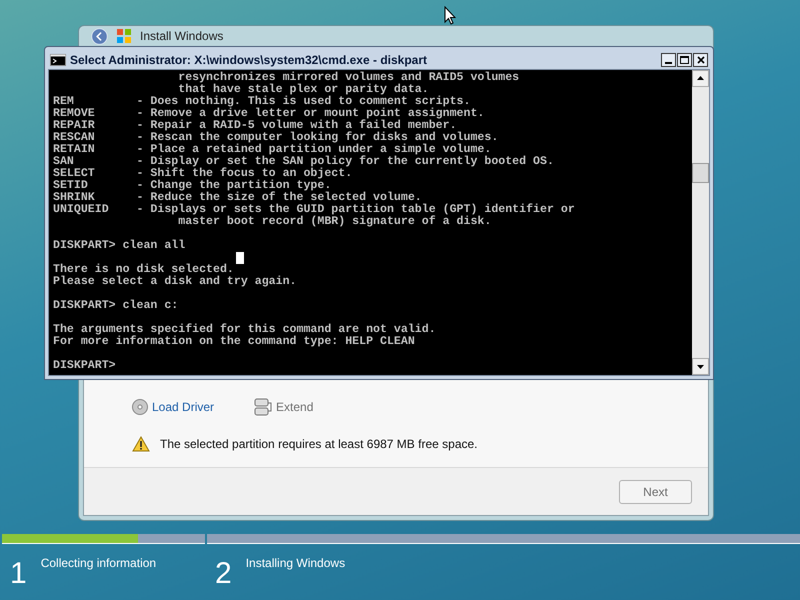 The width and height of the screenshot is (800, 600). I want to click on minimize-icon, so click(668, 63).